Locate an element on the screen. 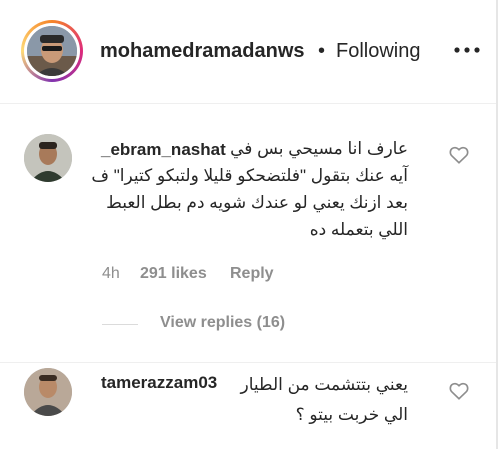 This screenshot has height=449, width=498. following-button: Following is located at coordinates (378, 51).